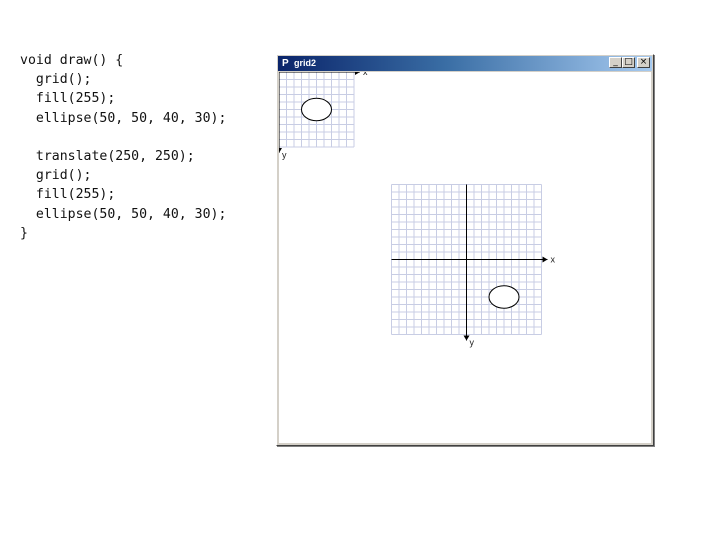  What do you see at coordinates (643, 62) in the screenshot?
I see `close-button: ×` at bounding box center [643, 62].